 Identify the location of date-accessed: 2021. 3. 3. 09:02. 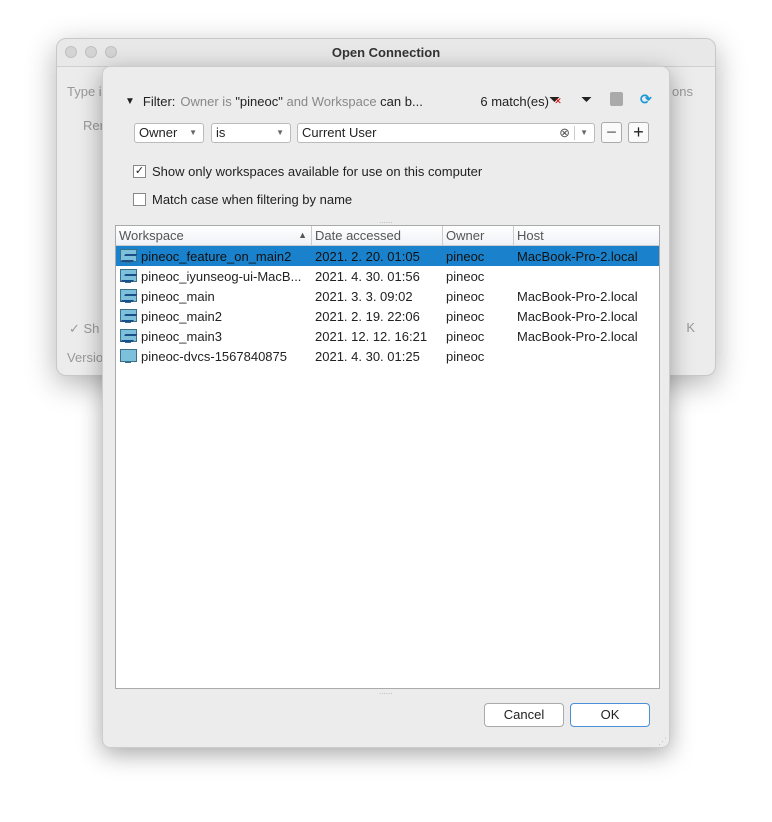
(364, 296).